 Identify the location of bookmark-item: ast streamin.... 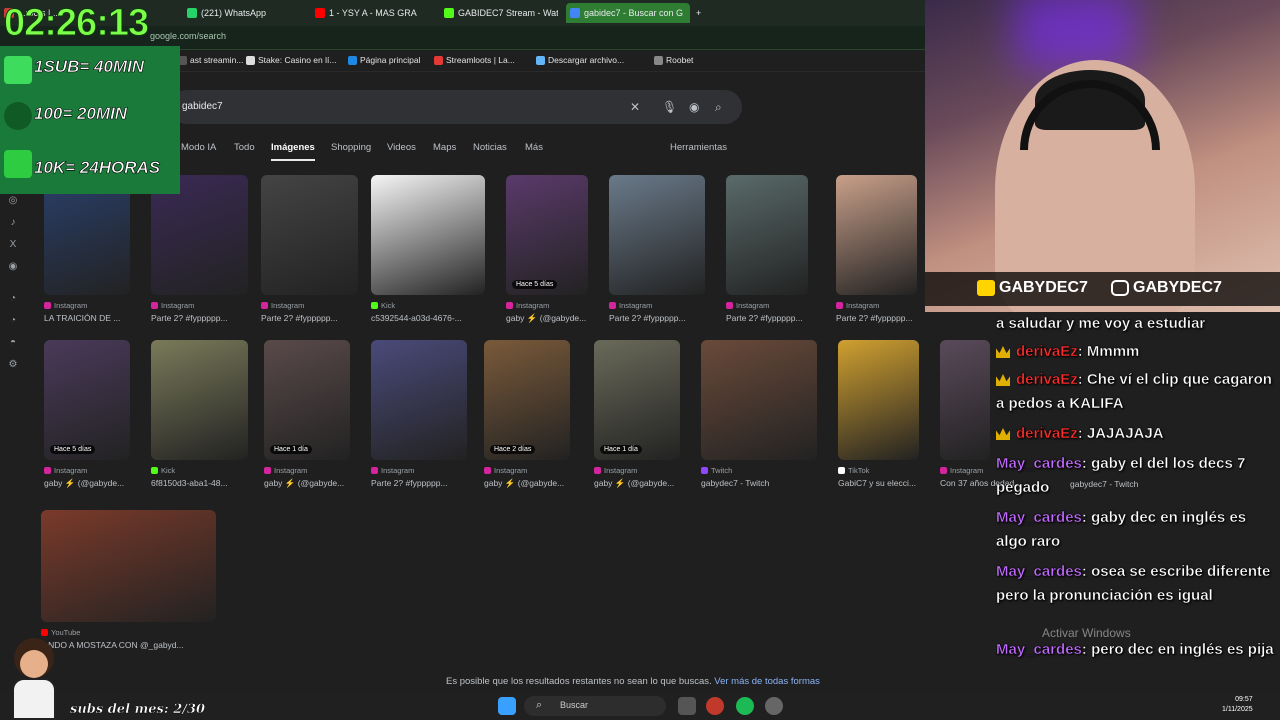
(210, 60).